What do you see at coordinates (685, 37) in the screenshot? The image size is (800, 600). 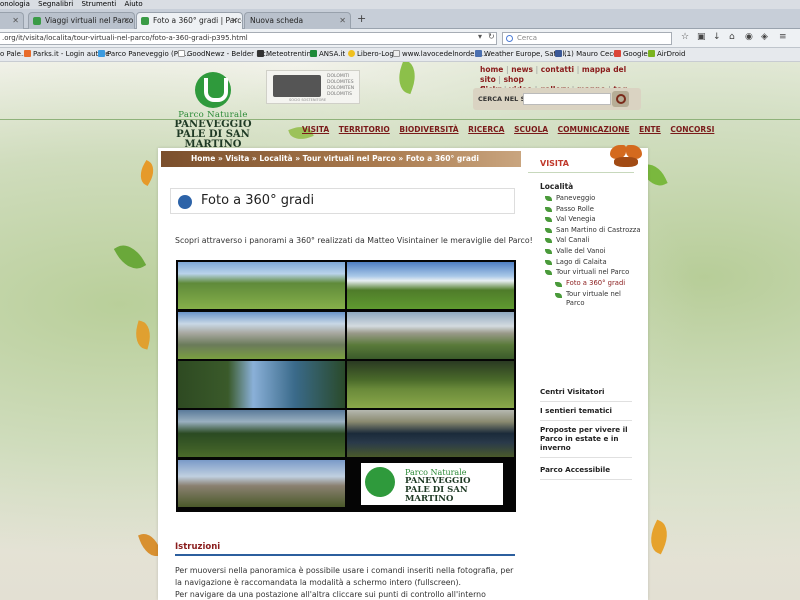 I see `star-icon: ☆` at bounding box center [685, 37].